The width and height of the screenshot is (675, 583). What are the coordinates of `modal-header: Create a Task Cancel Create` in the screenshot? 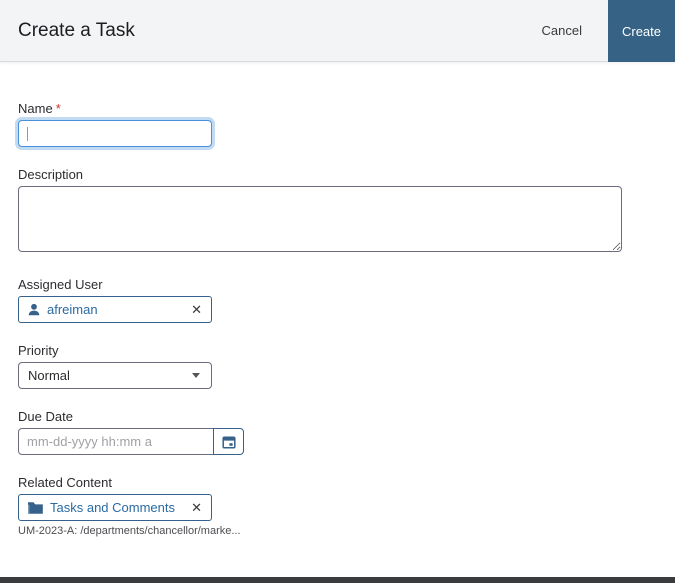 It's located at (337, 31).